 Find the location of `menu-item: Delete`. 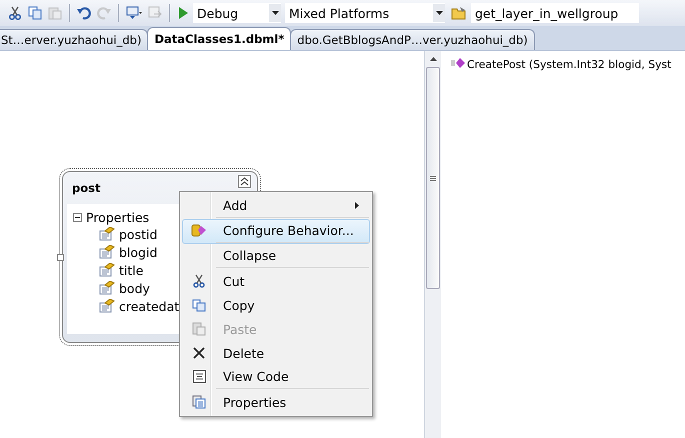

menu-item: Delete is located at coordinates (276, 353).